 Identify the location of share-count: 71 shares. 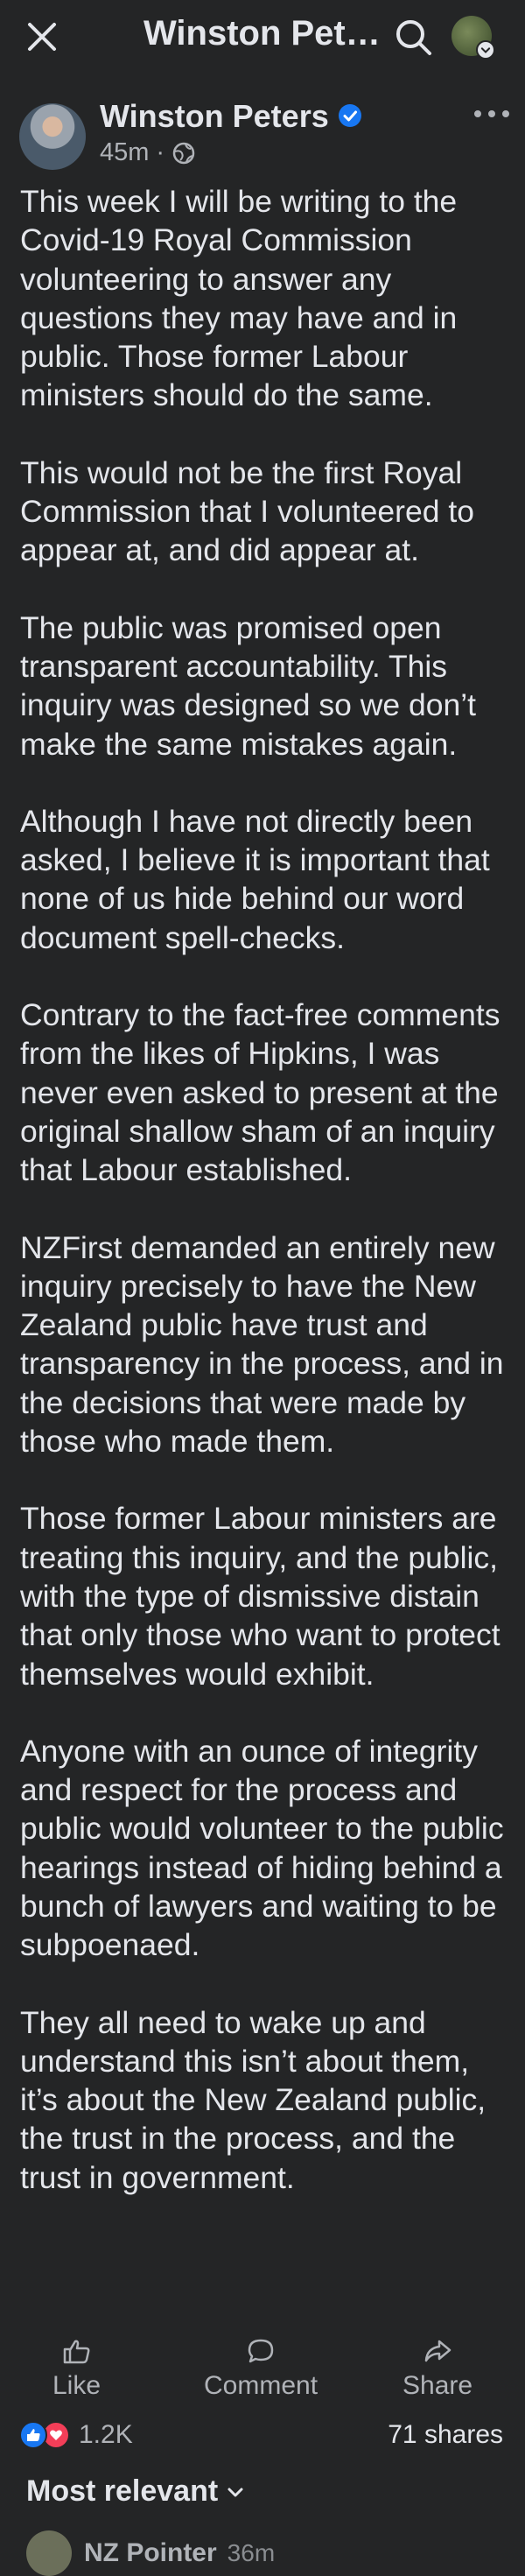
(445, 2435).